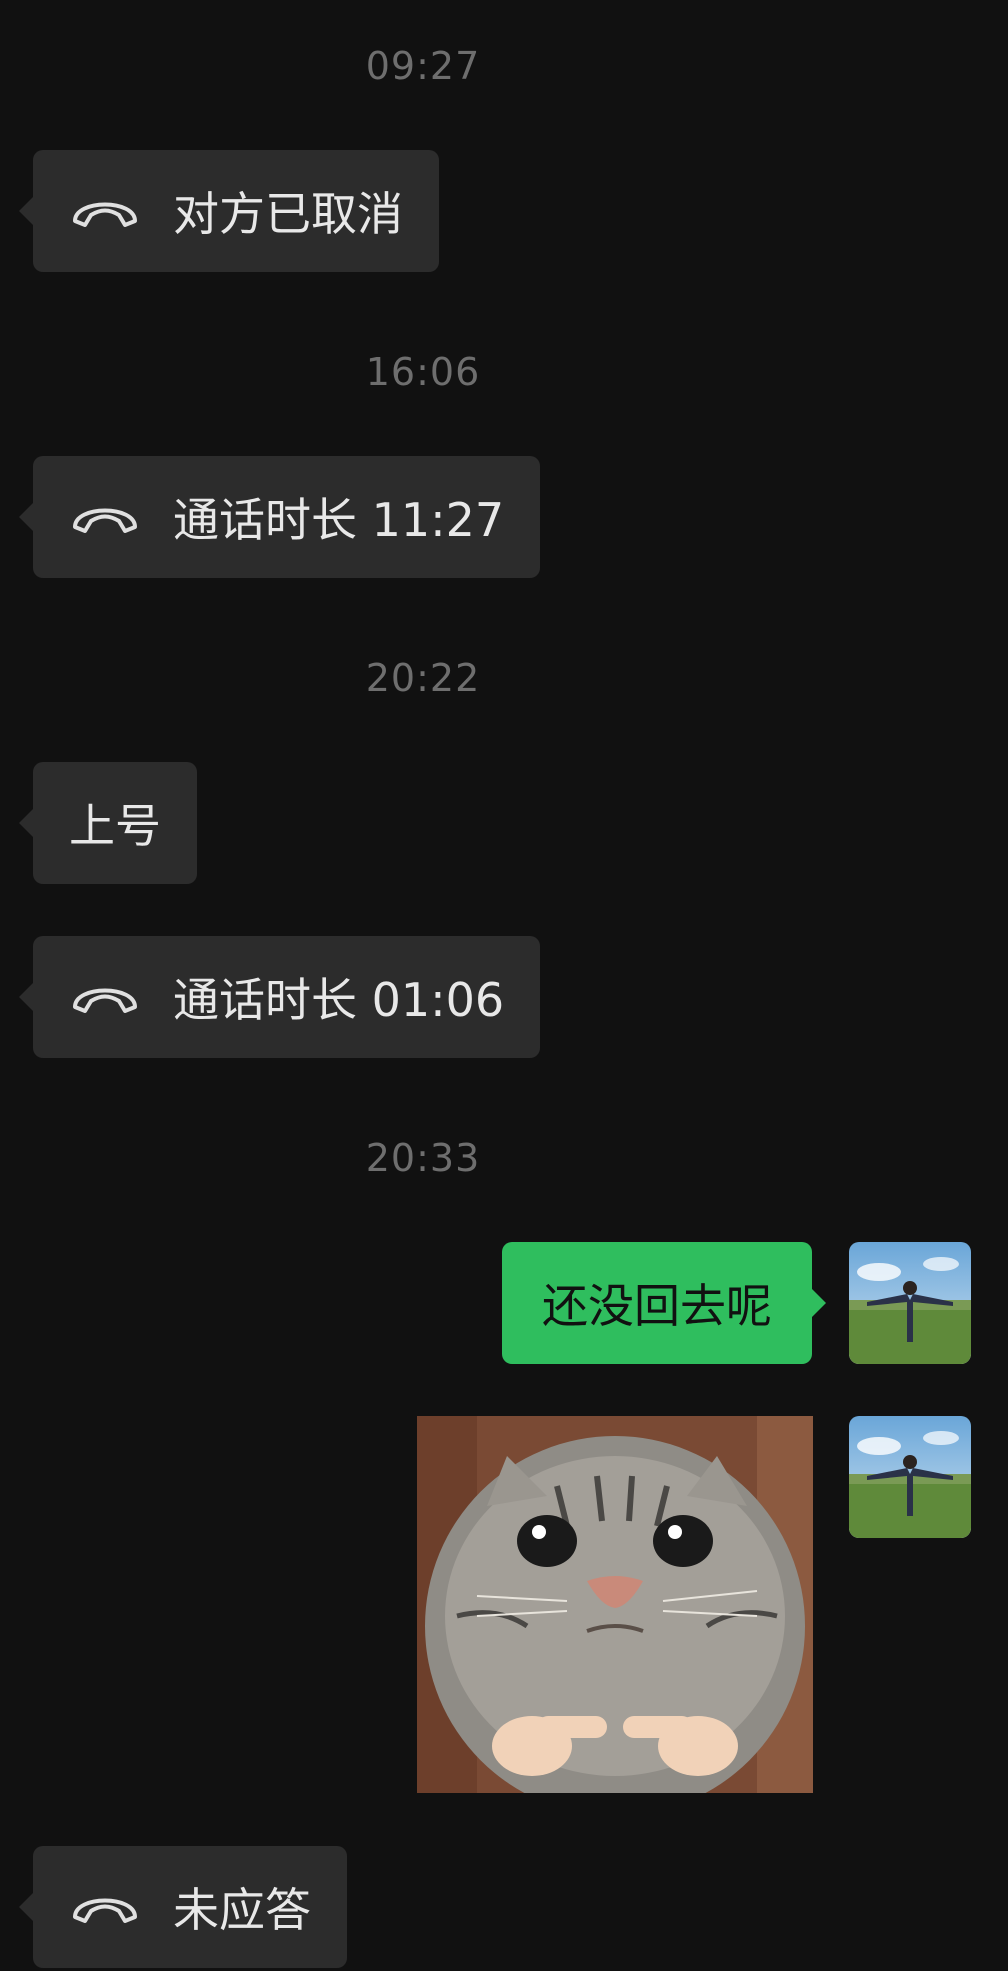 This screenshot has height=1971, width=1008. Describe the element at coordinates (423, 372) in the screenshot. I see `timestamp: 16:06` at that location.